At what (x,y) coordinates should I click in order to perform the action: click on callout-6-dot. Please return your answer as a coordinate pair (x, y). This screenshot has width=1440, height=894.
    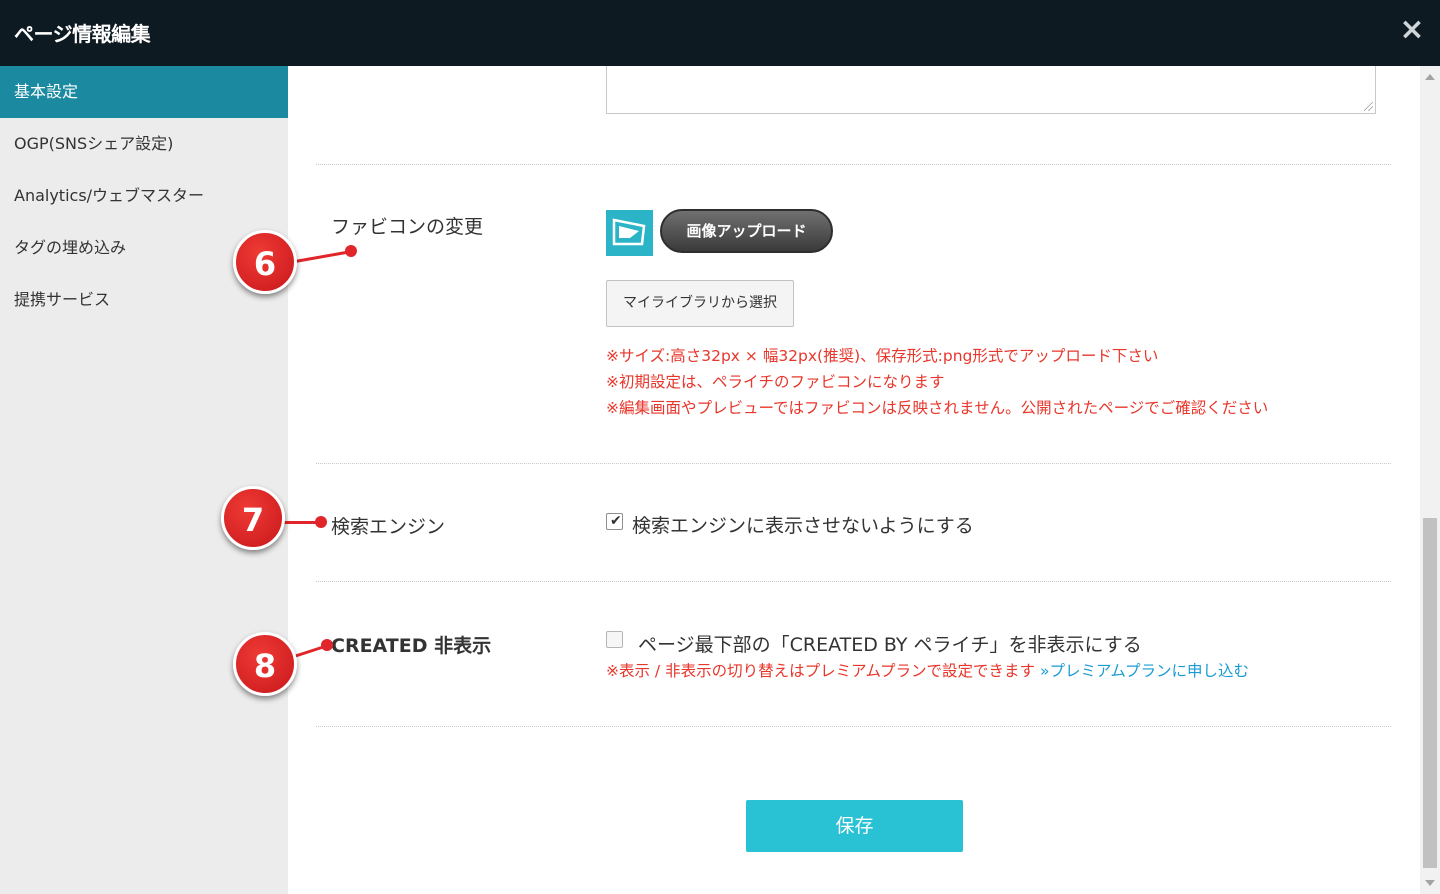
    Looking at the image, I should click on (351, 251).